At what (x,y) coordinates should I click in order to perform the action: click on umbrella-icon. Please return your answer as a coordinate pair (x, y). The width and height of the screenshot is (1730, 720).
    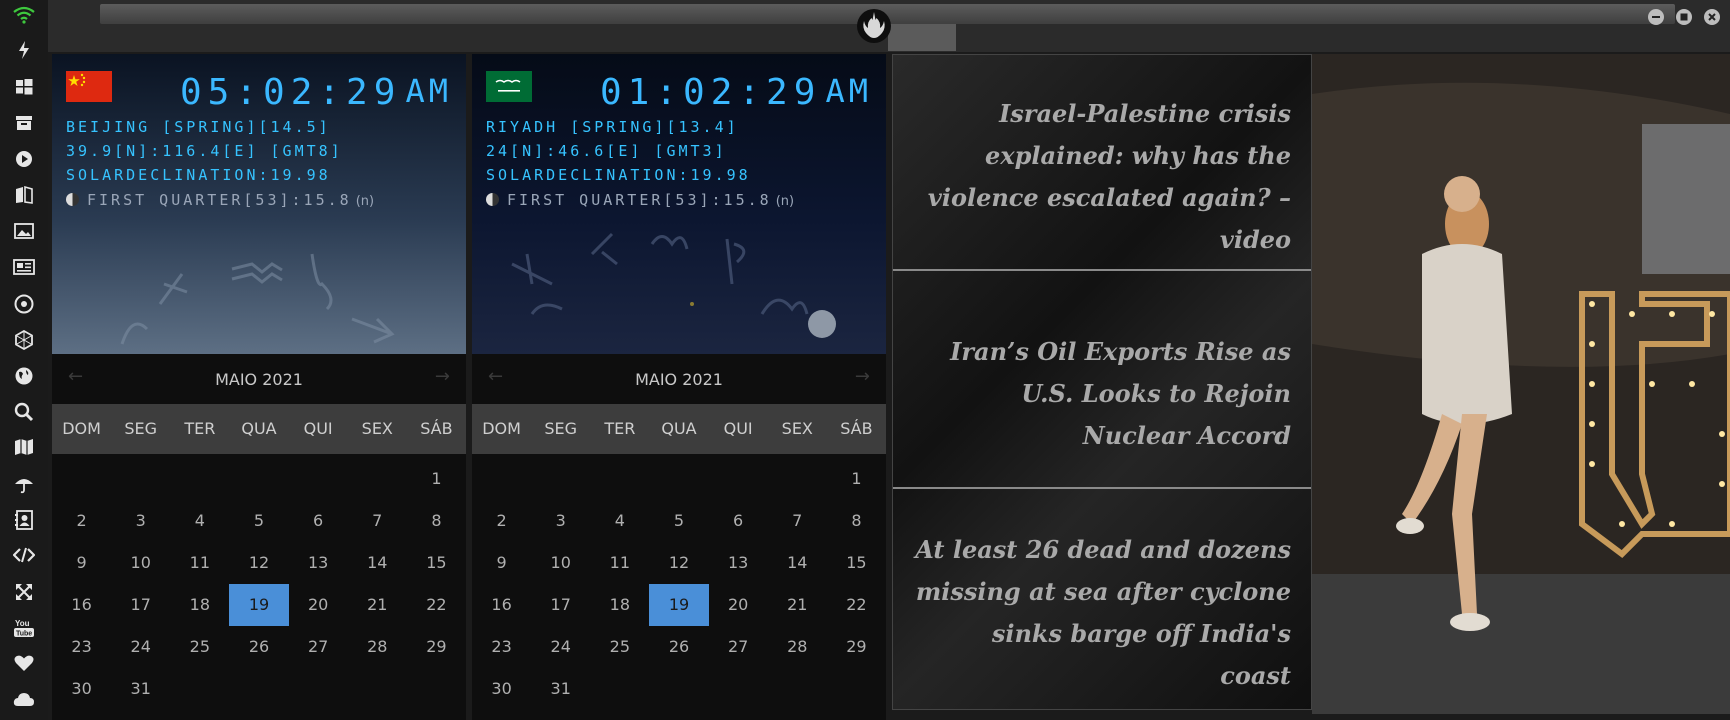
    Looking at the image, I should click on (24, 486).